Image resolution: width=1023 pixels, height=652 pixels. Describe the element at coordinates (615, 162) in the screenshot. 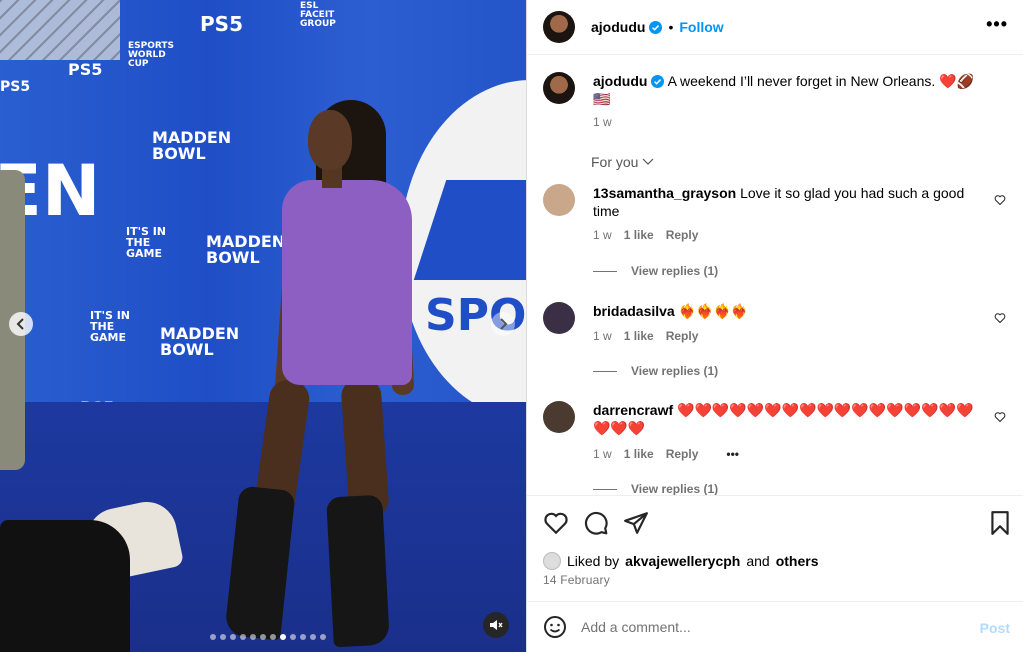

I see `comment-filter-label: For you` at that location.